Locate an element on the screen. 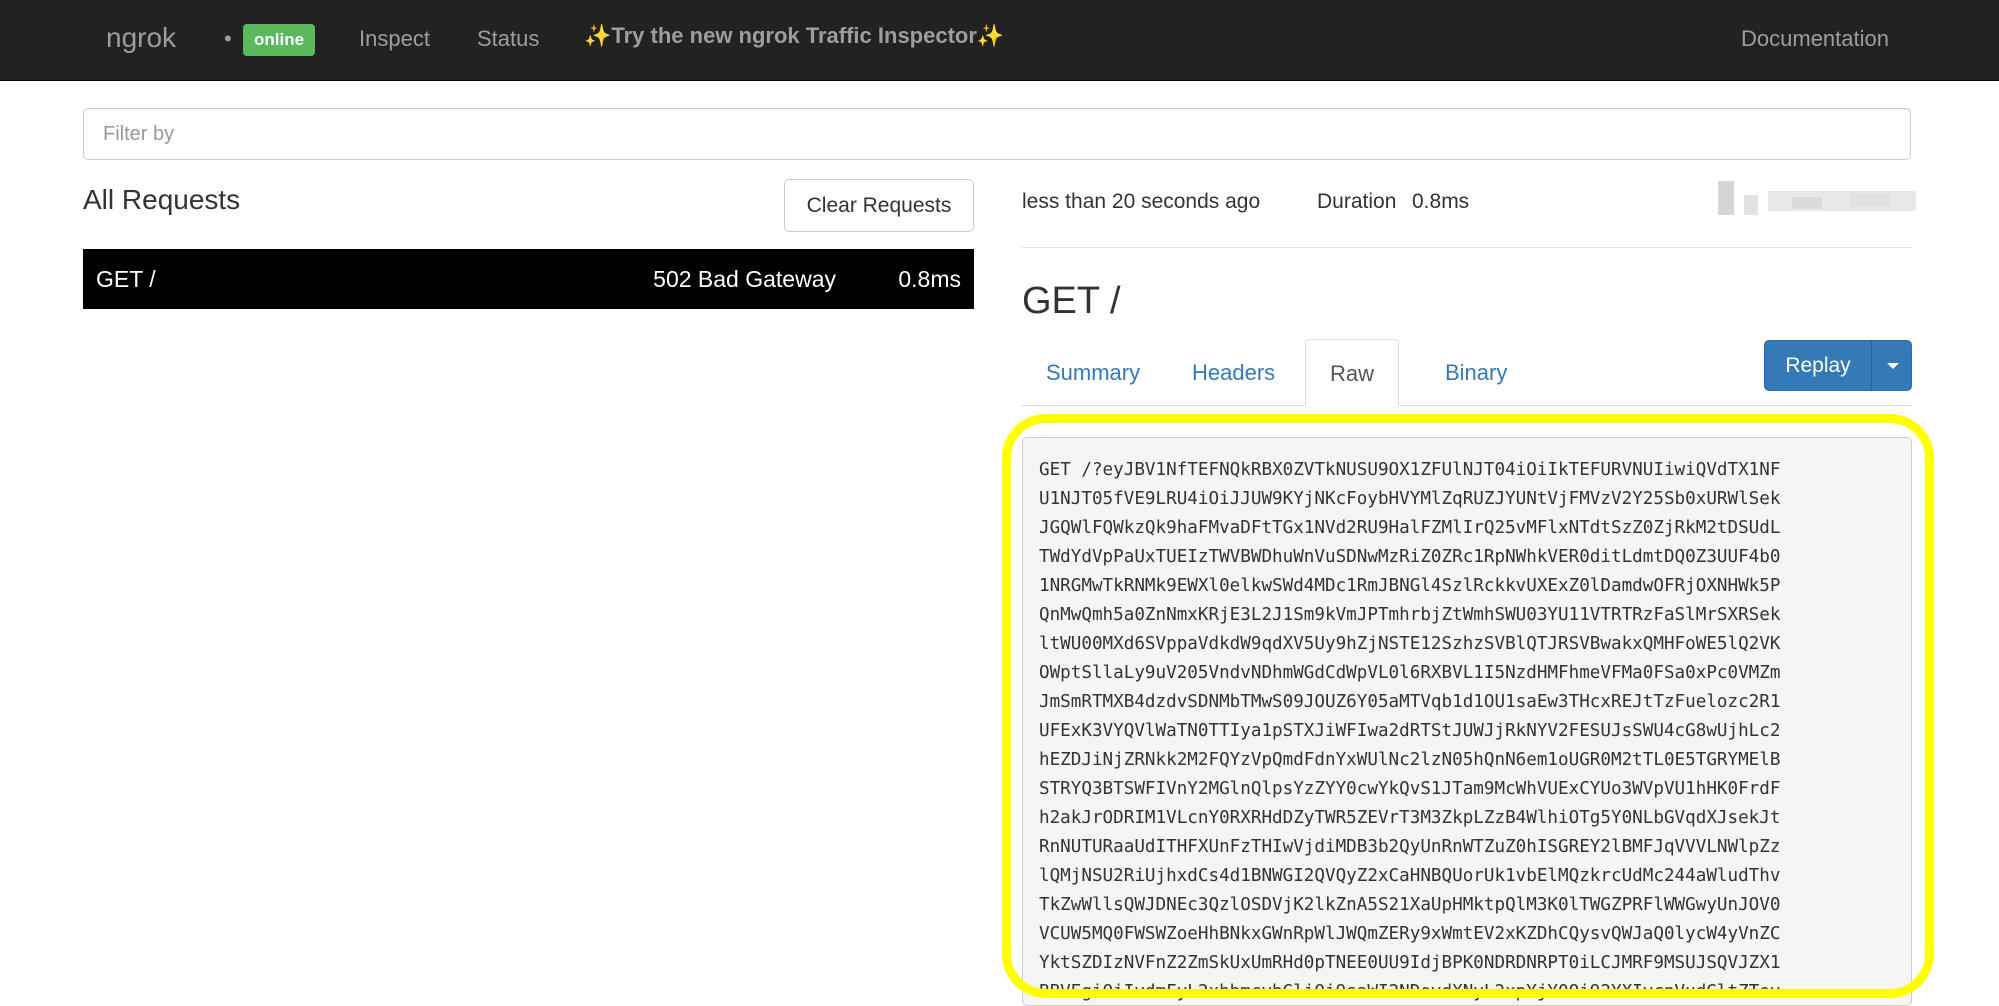  nav-link-documentation: Documentation is located at coordinates (1815, 39).